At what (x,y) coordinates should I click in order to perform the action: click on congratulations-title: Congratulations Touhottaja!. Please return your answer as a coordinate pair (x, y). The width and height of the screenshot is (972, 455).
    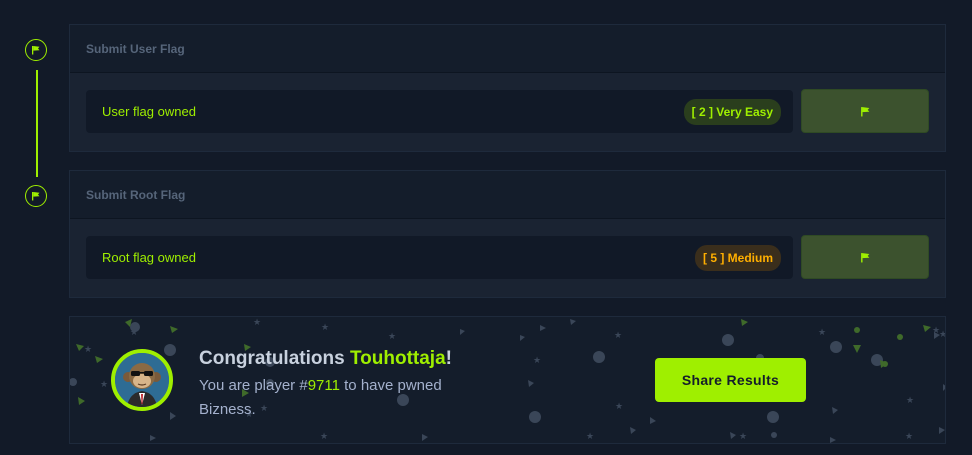
    Looking at the image, I should click on (325, 359).